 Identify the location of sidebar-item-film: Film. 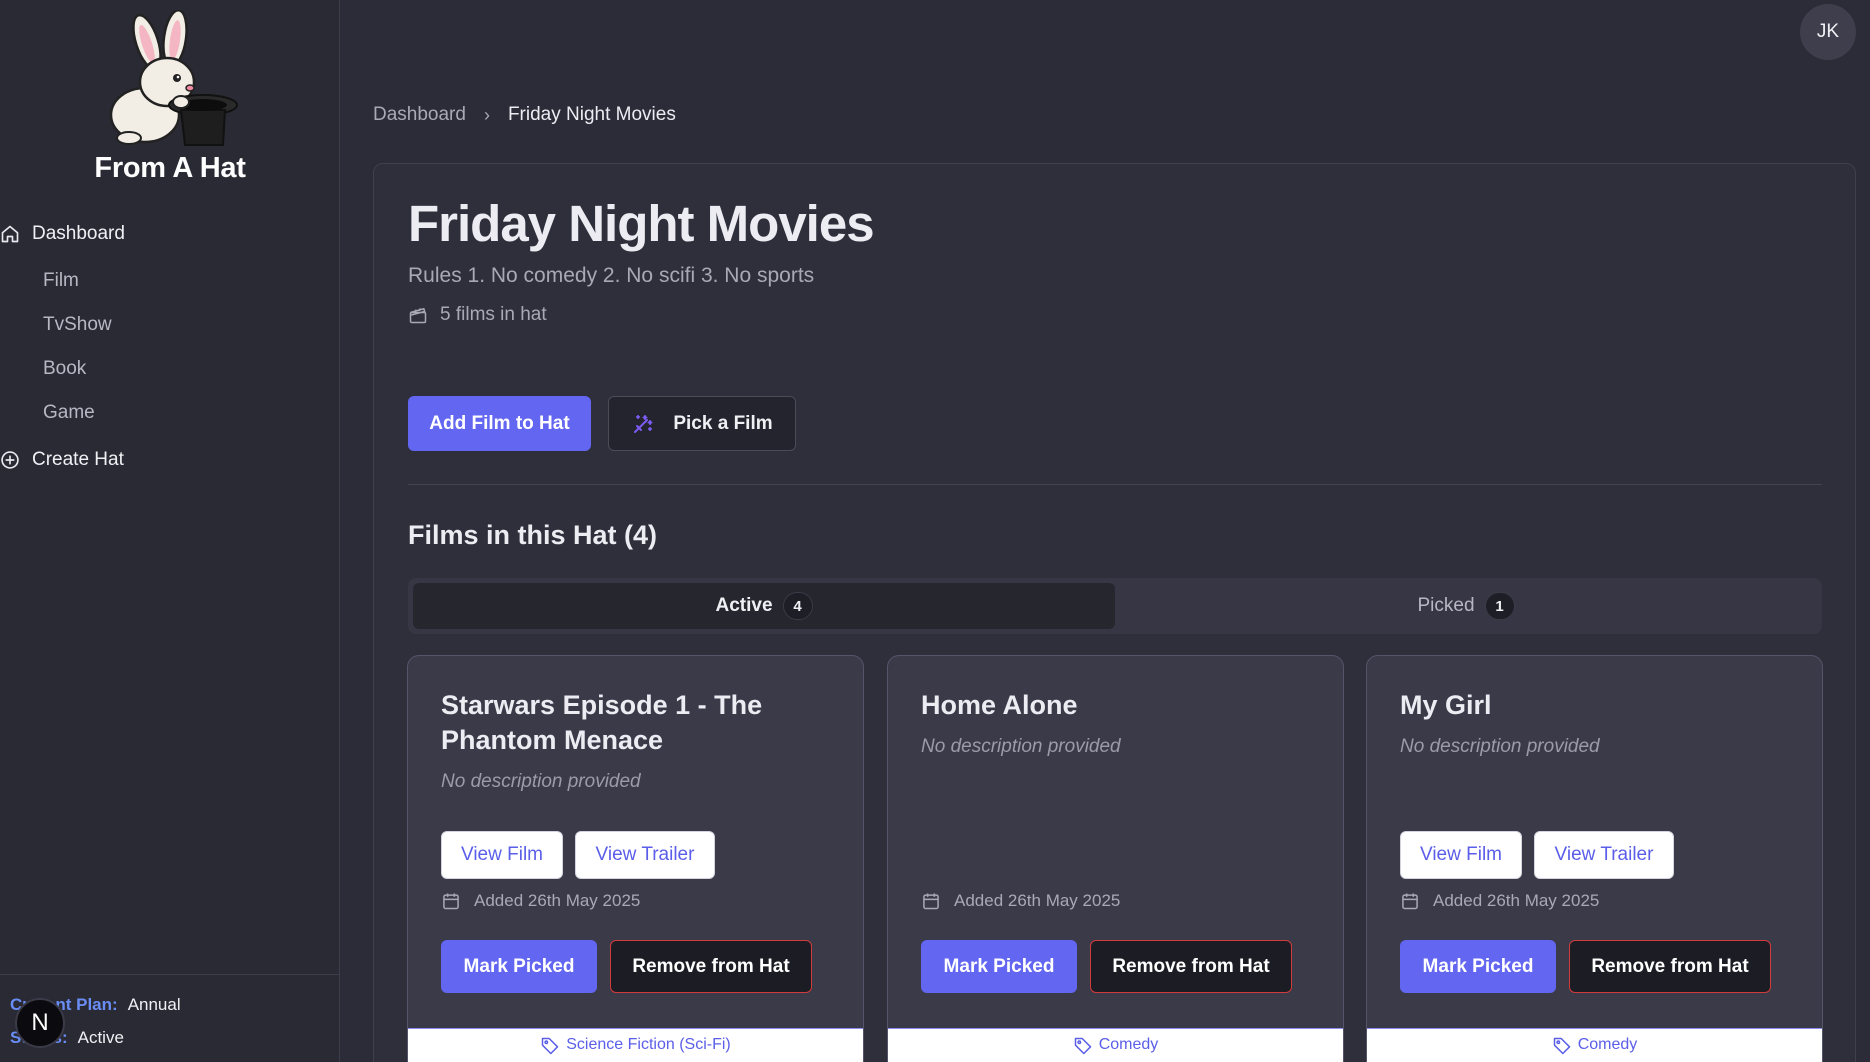
(61, 281).